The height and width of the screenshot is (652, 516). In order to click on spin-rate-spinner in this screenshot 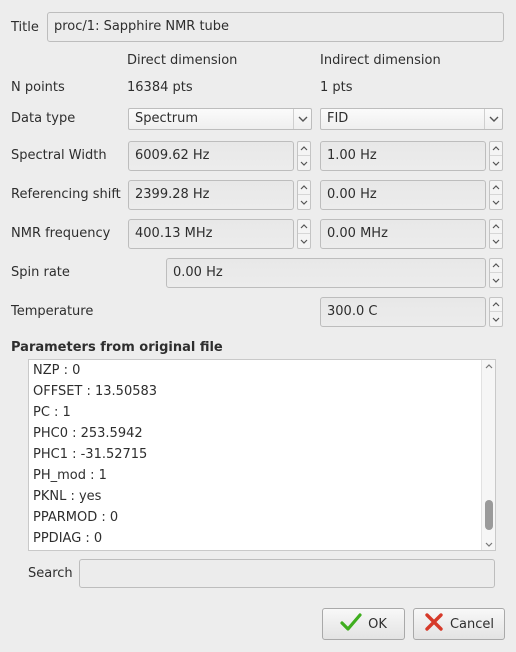, I will do `click(496, 273)`.